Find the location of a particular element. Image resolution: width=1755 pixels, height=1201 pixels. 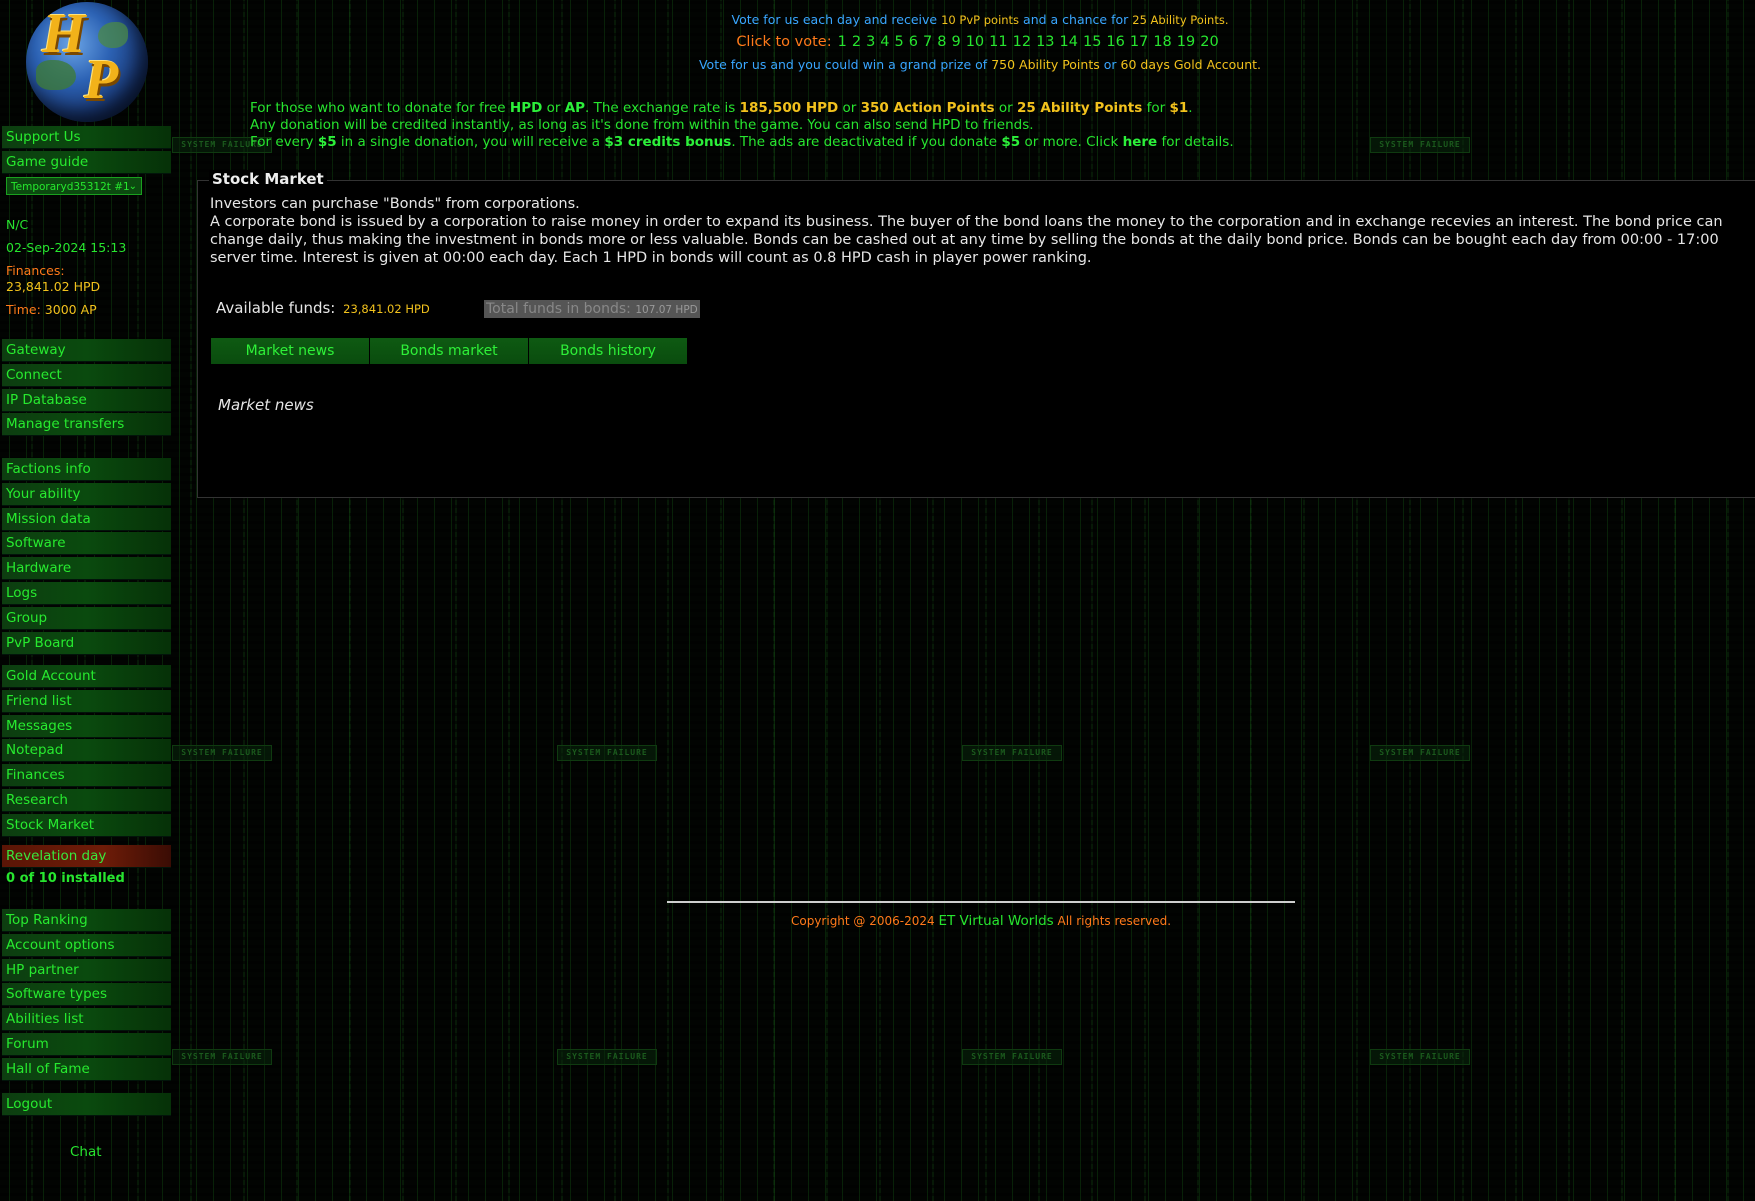

account-select-value: Temporaryd35312t #1 is located at coordinates (70, 187).